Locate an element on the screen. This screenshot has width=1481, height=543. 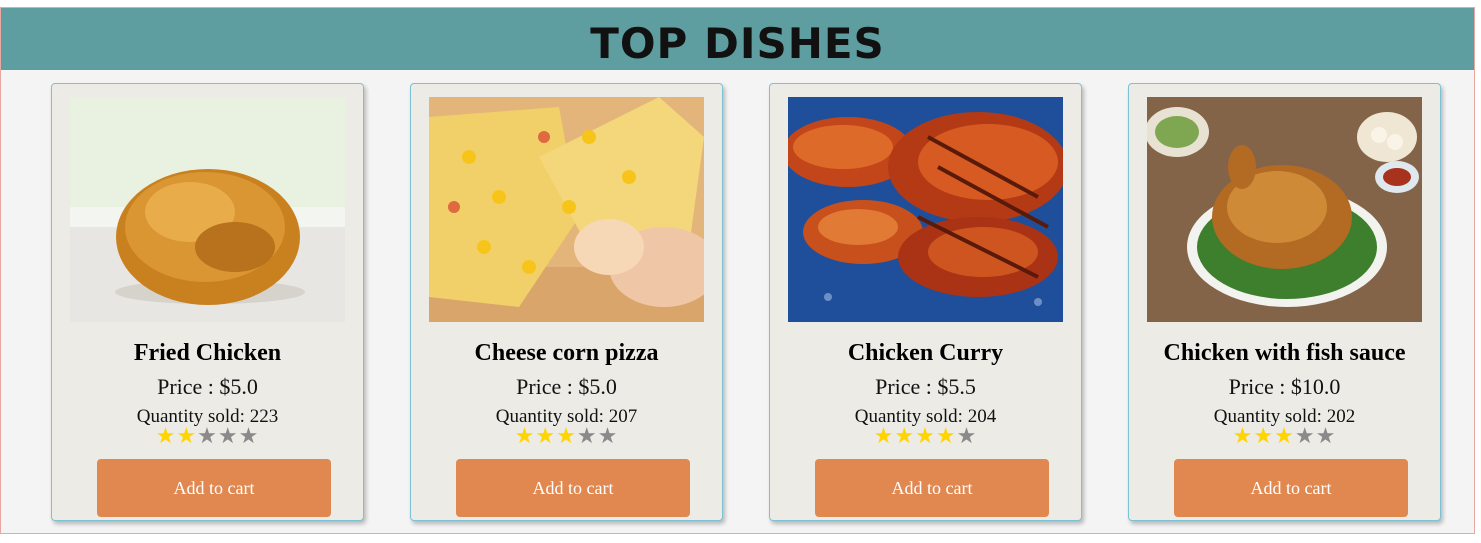
pizza-image is located at coordinates (566, 209).